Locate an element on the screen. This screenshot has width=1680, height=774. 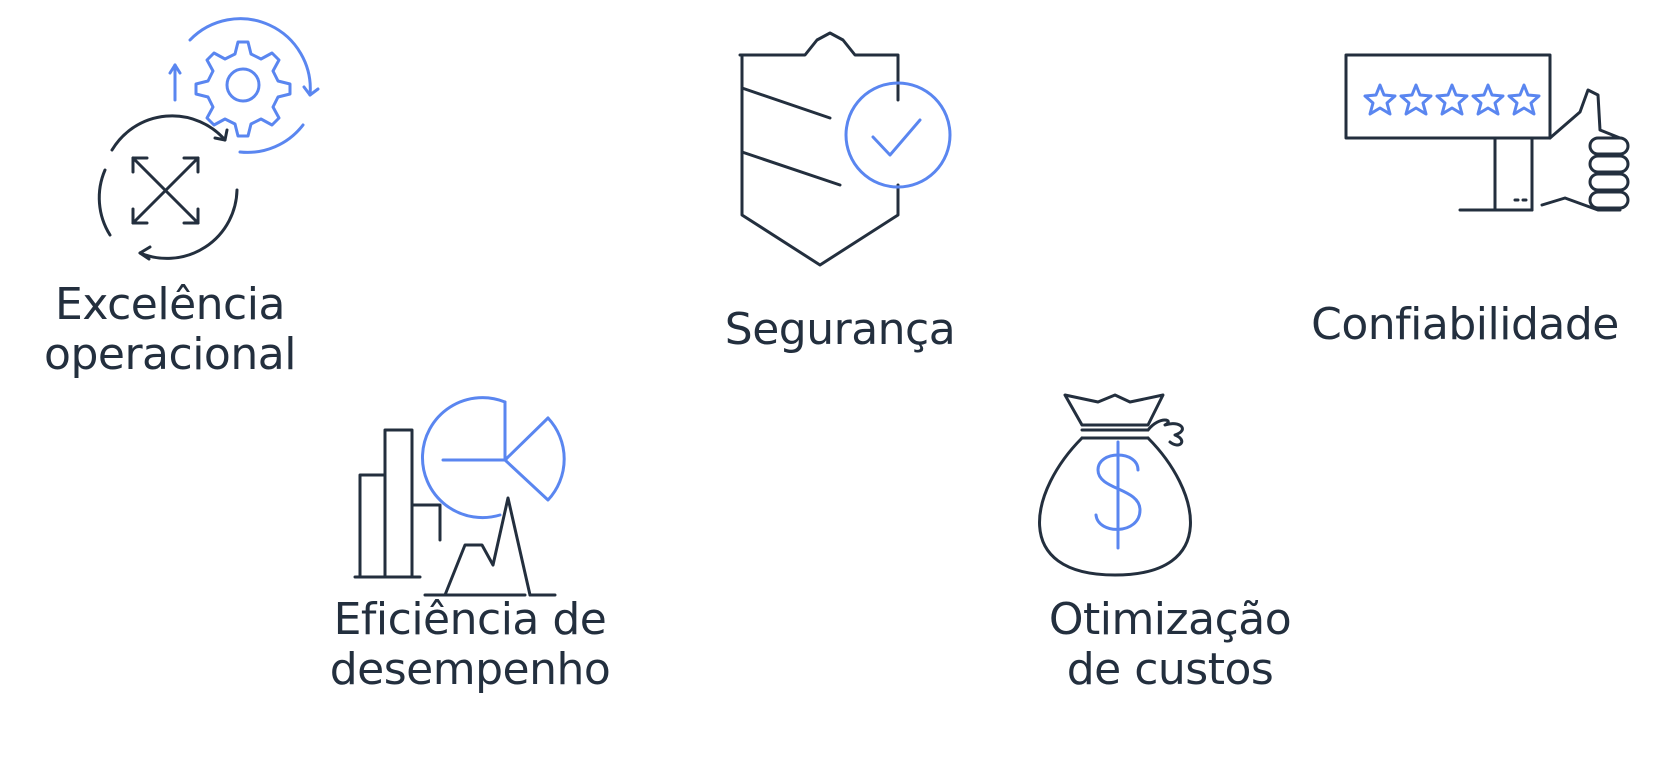
pillar-label: Excelência operacional is located at coordinates (170, 330).